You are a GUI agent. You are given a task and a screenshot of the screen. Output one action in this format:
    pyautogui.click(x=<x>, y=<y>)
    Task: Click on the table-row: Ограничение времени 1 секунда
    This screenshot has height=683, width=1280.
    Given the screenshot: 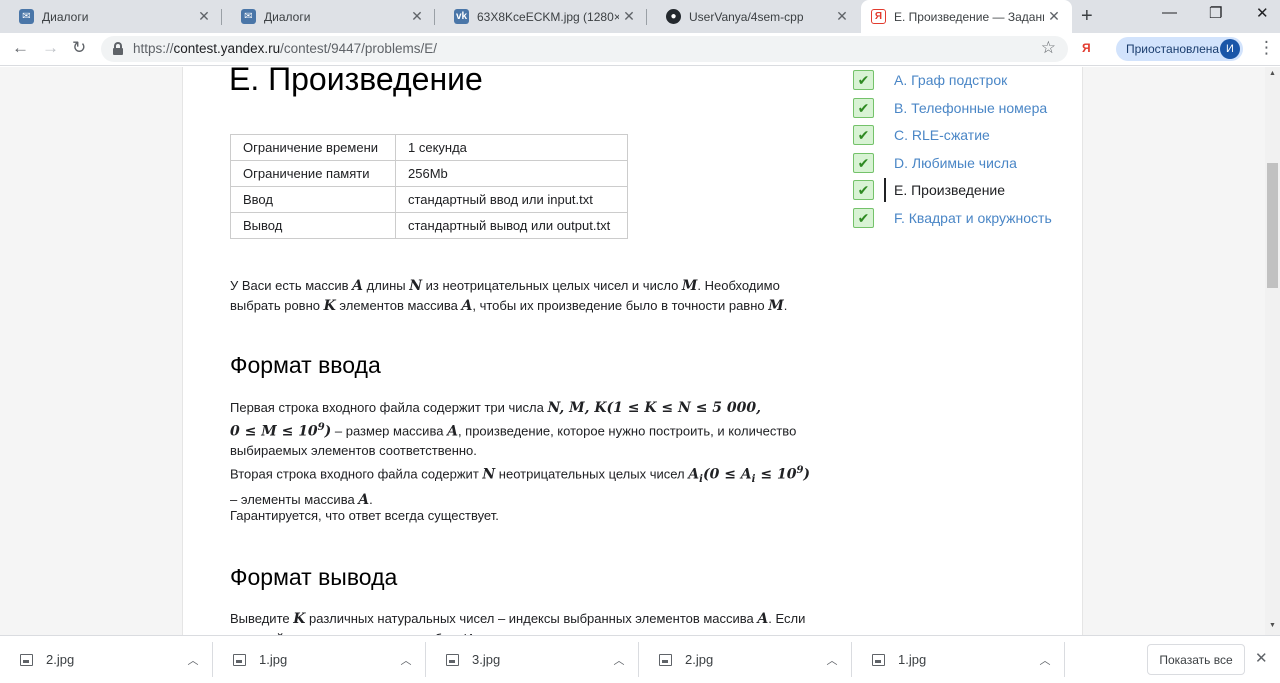 What is the action you would take?
    pyautogui.click(x=429, y=147)
    